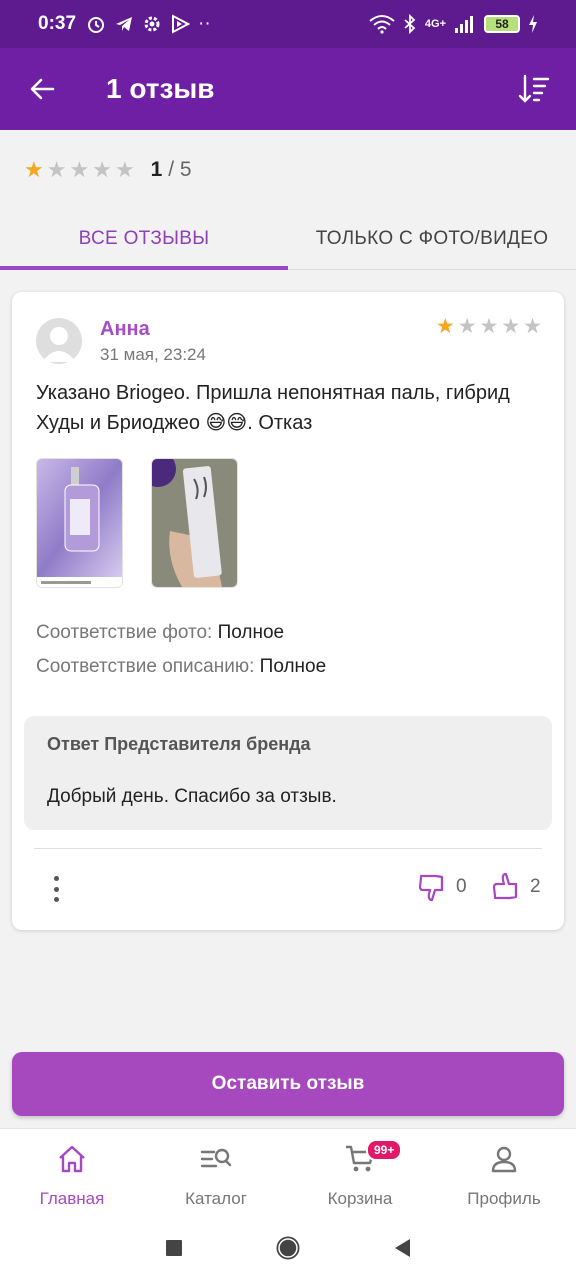  I want to click on review-photos, so click(137, 523).